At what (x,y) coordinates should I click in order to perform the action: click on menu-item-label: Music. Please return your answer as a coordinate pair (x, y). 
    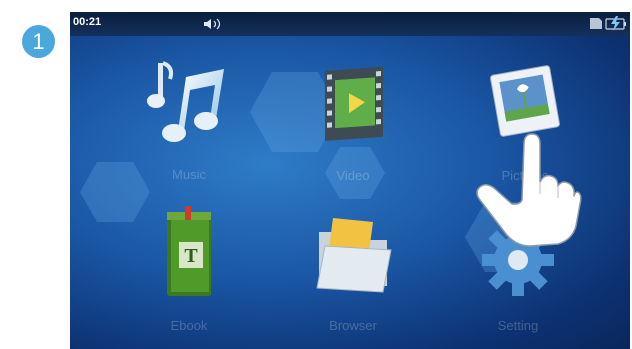
    Looking at the image, I should click on (189, 174).